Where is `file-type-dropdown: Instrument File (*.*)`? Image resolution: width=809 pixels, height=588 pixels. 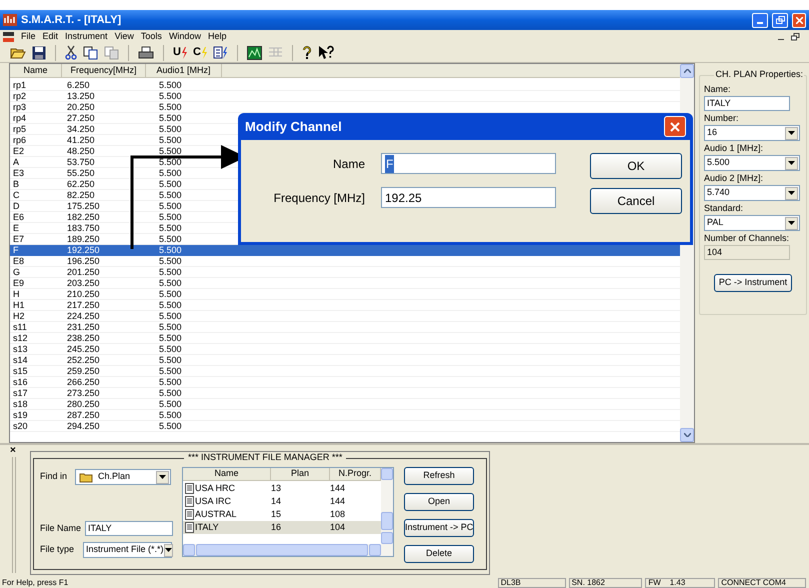 file-type-dropdown: Instrument File (*.*) is located at coordinates (127, 550).